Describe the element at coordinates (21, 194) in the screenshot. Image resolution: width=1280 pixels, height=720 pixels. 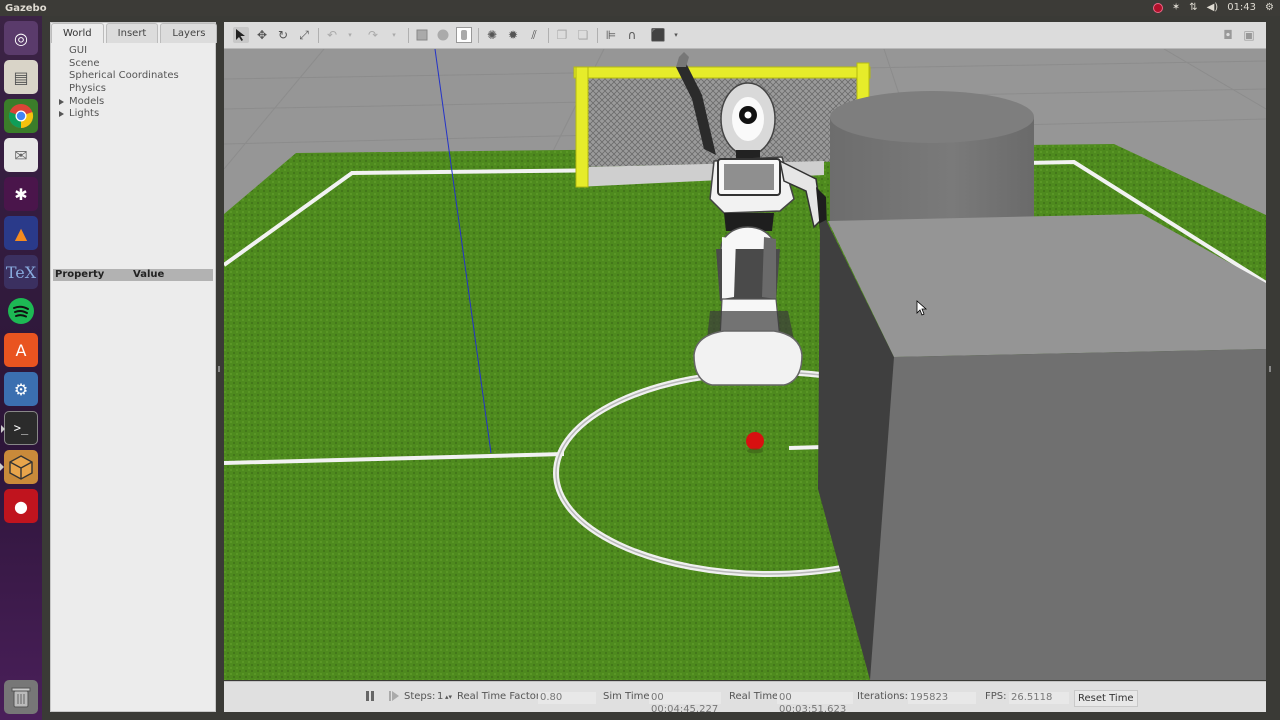
I see `slack-icon: ✱` at that location.